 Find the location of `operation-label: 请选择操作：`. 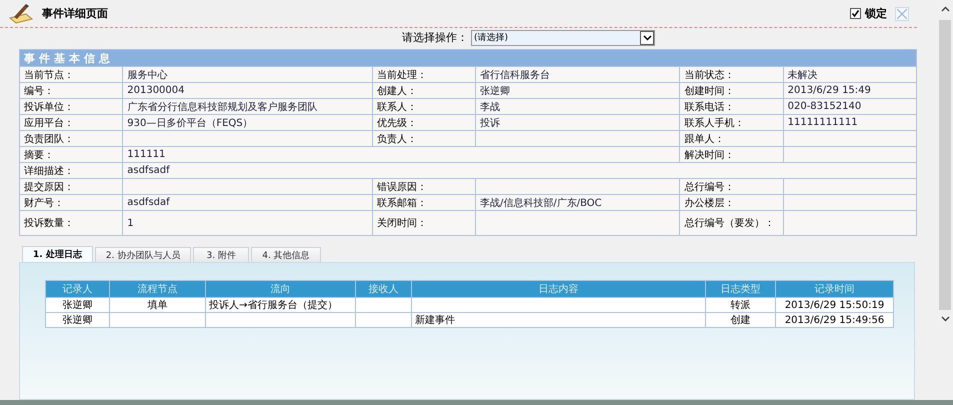

operation-label: 请选择操作： is located at coordinates (435, 37).